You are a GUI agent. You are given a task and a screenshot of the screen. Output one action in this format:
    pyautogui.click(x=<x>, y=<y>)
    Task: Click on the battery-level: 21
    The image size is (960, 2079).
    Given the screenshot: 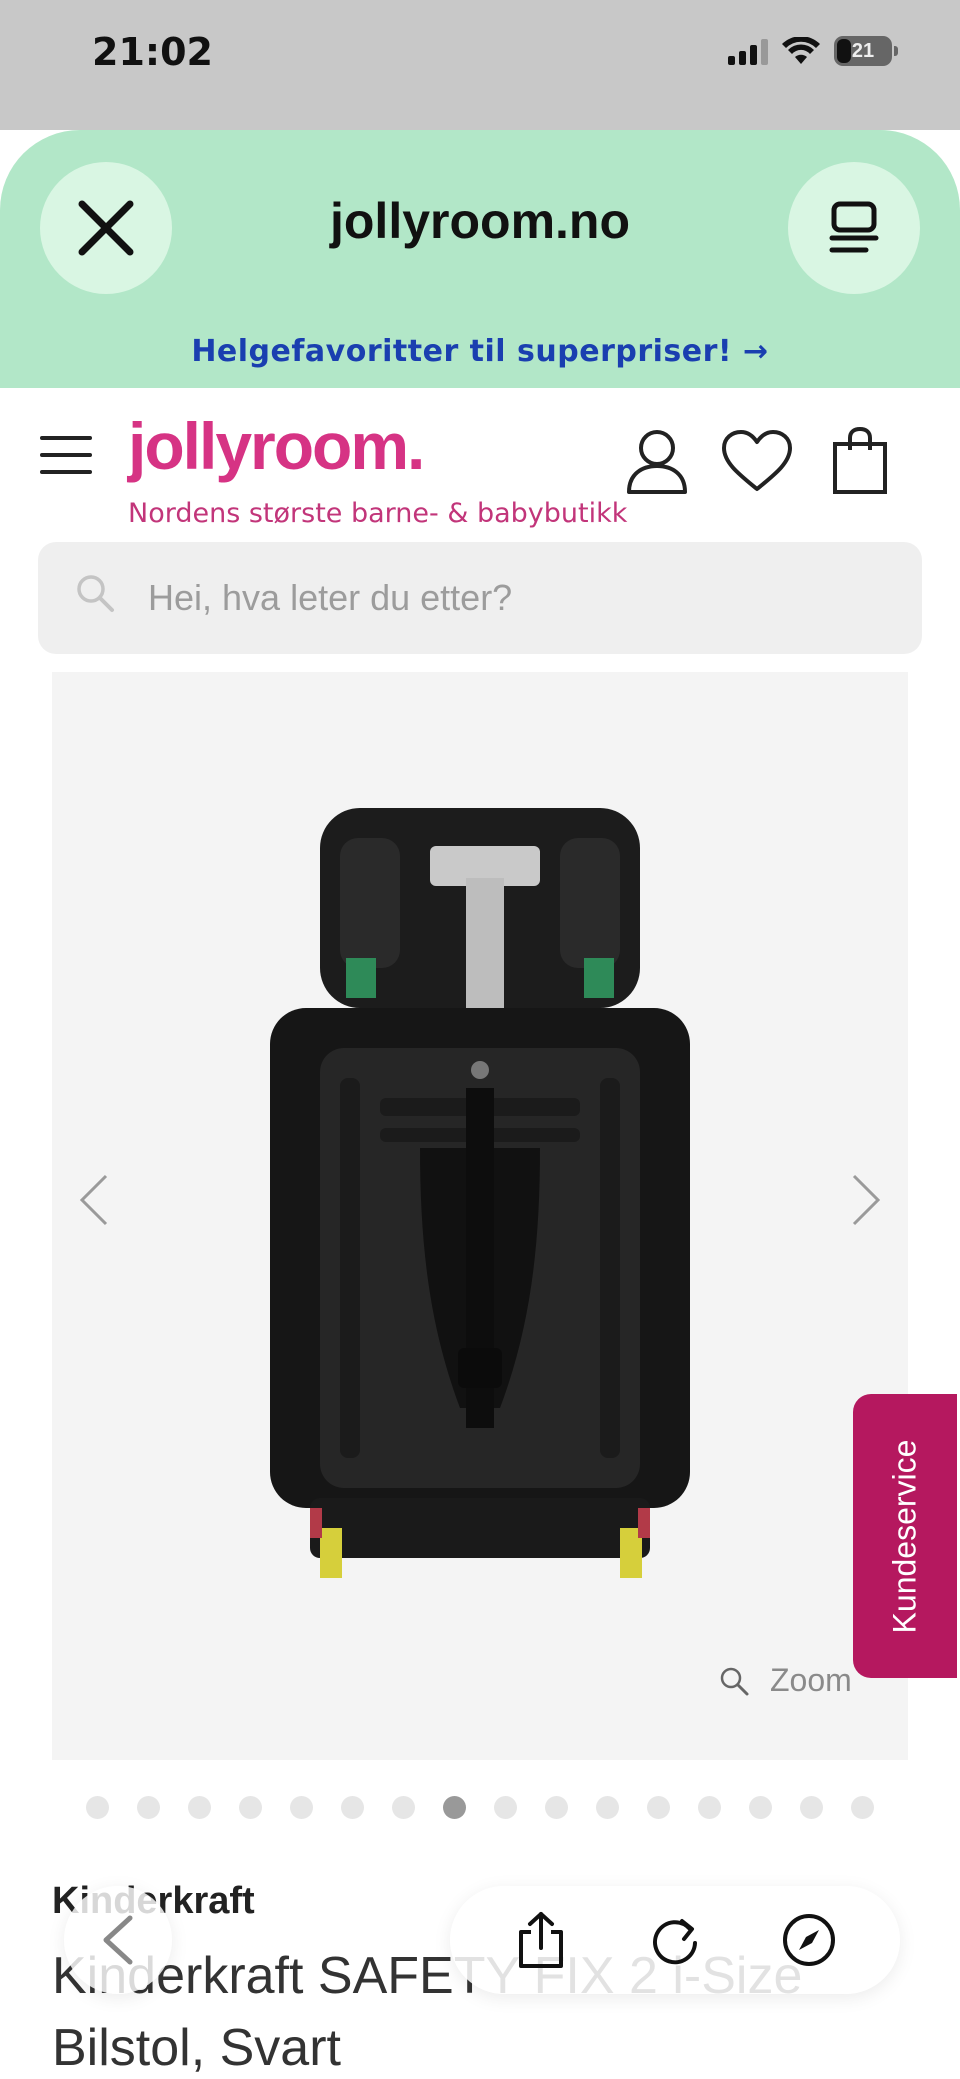 What is the action you would take?
    pyautogui.click(x=863, y=50)
    